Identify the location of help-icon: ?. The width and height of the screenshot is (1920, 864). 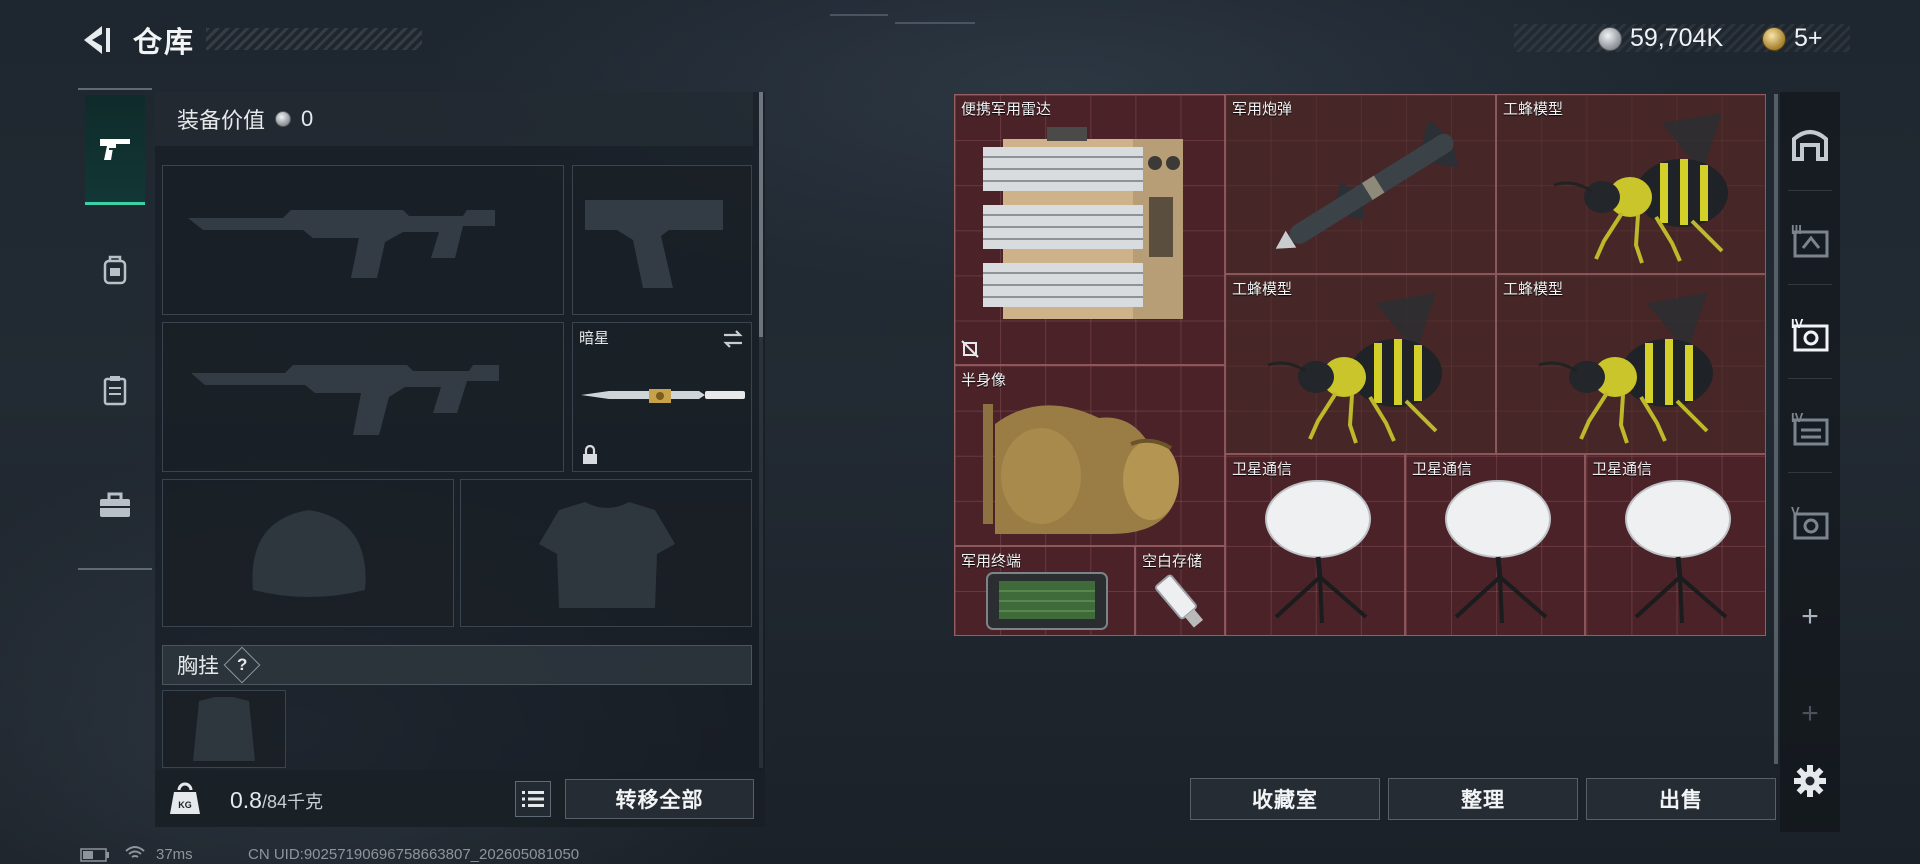
(242, 664).